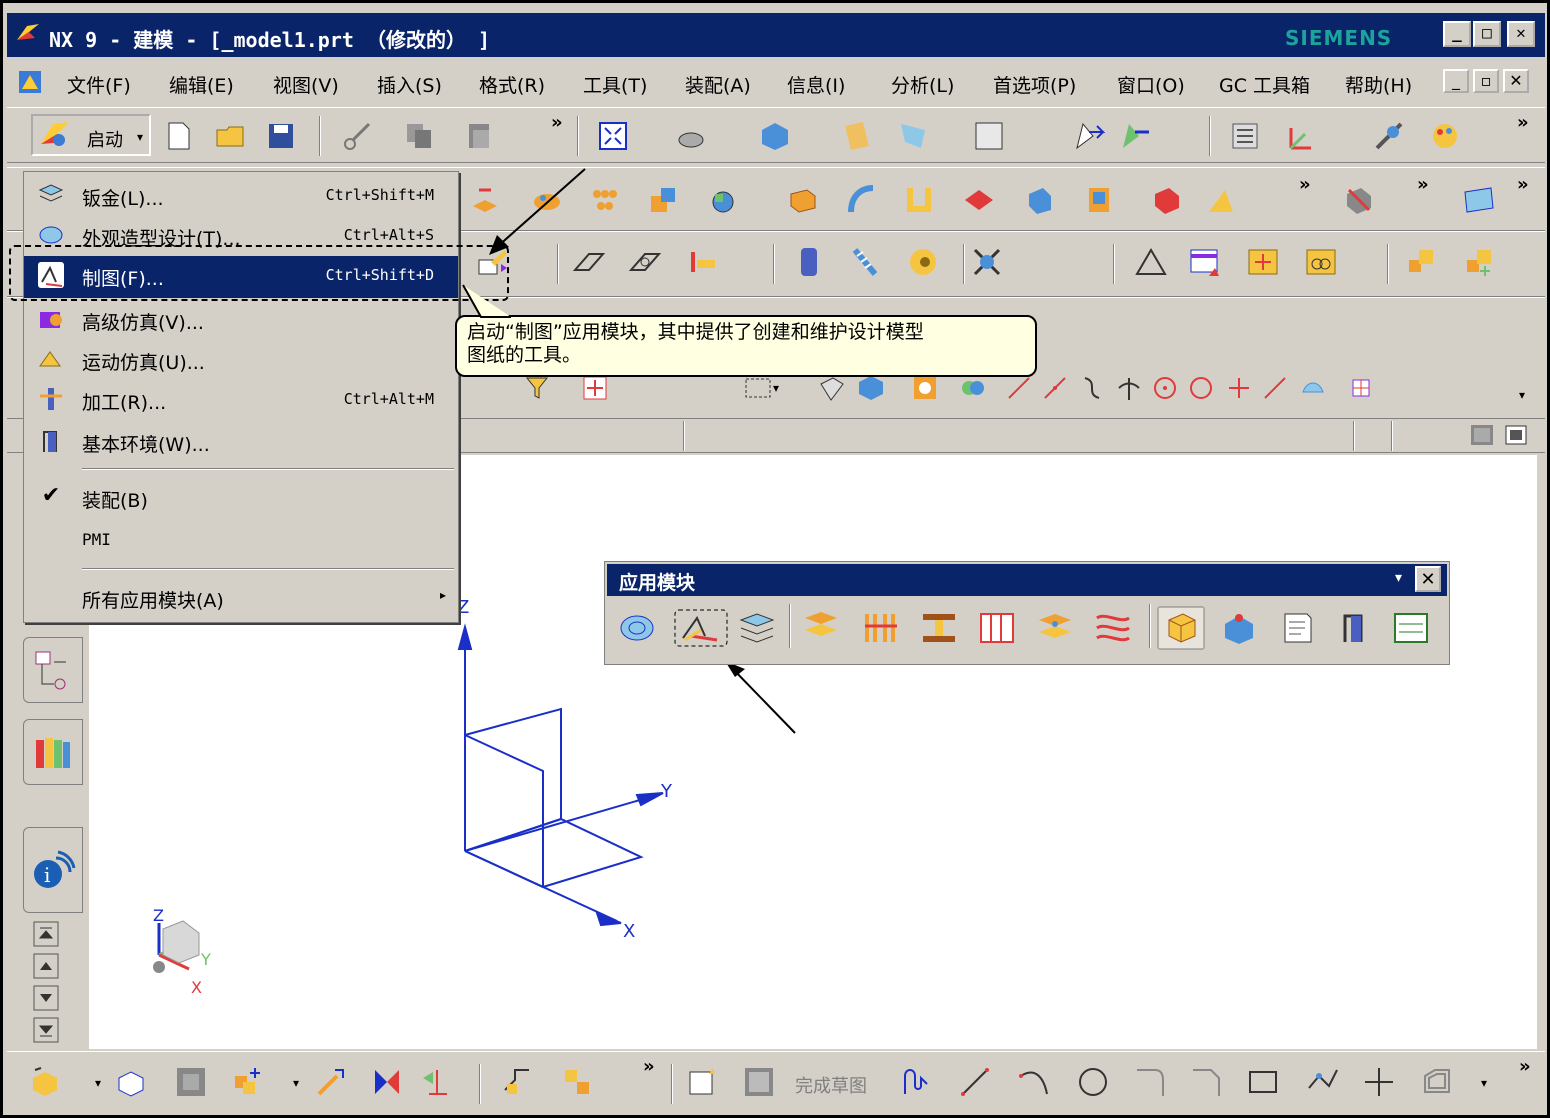  I want to click on doc-close-button: ✕, so click(1516, 81).